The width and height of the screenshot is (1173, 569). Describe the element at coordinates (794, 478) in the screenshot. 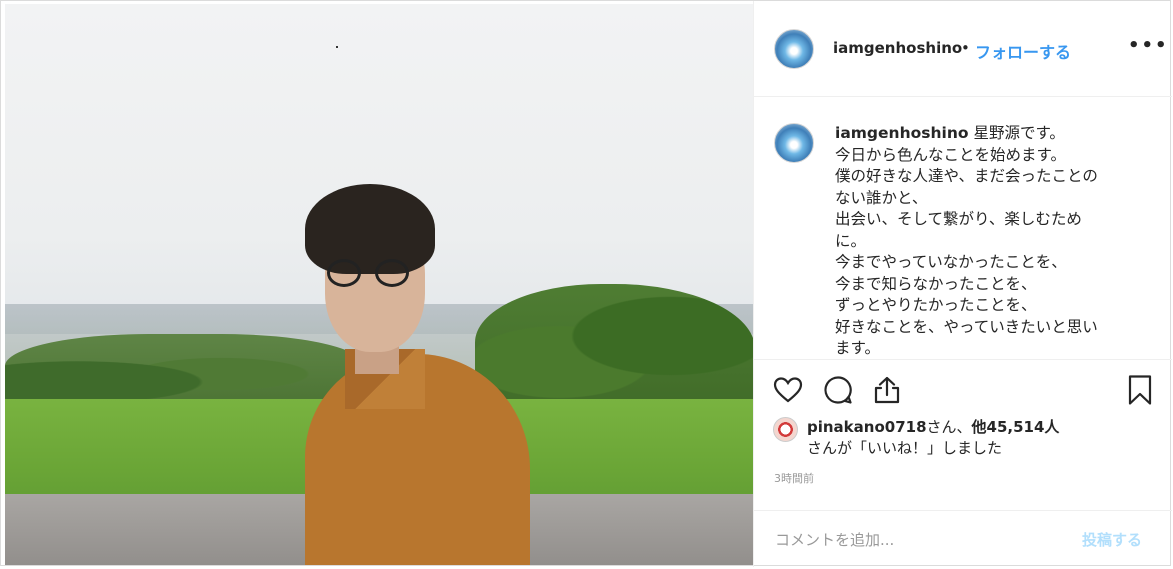

I see `post-timestamp: 3時間前` at that location.